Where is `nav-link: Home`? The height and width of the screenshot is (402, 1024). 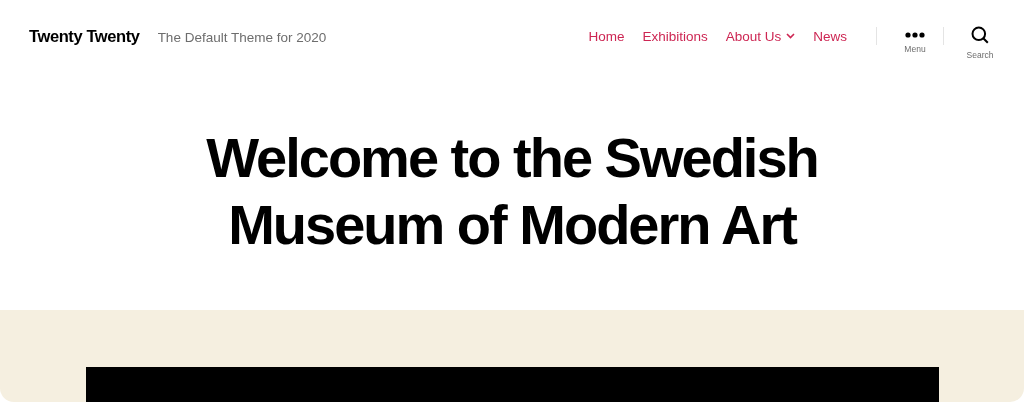 nav-link: Home is located at coordinates (606, 36).